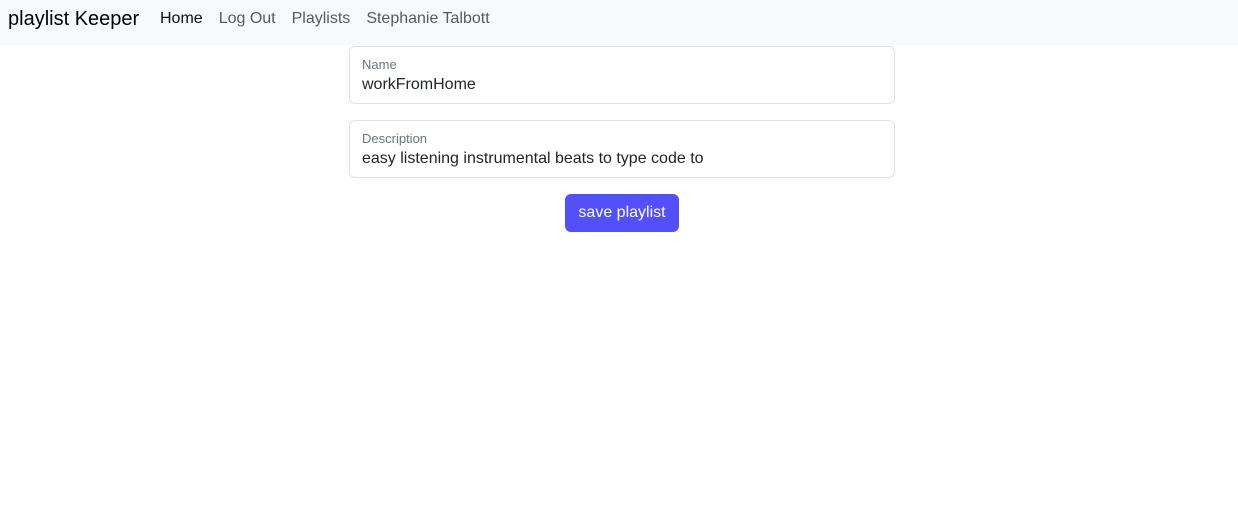  What do you see at coordinates (379, 64) in the screenshot?
I see `name-label: Name` at bounding box center [379, 64].